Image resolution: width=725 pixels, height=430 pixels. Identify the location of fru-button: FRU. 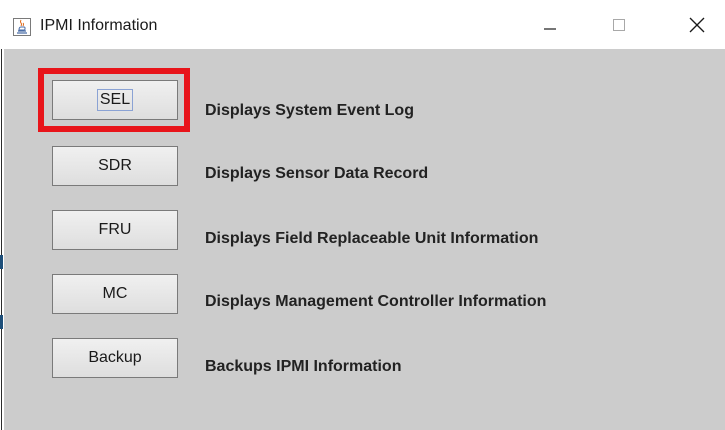
(115, 230).